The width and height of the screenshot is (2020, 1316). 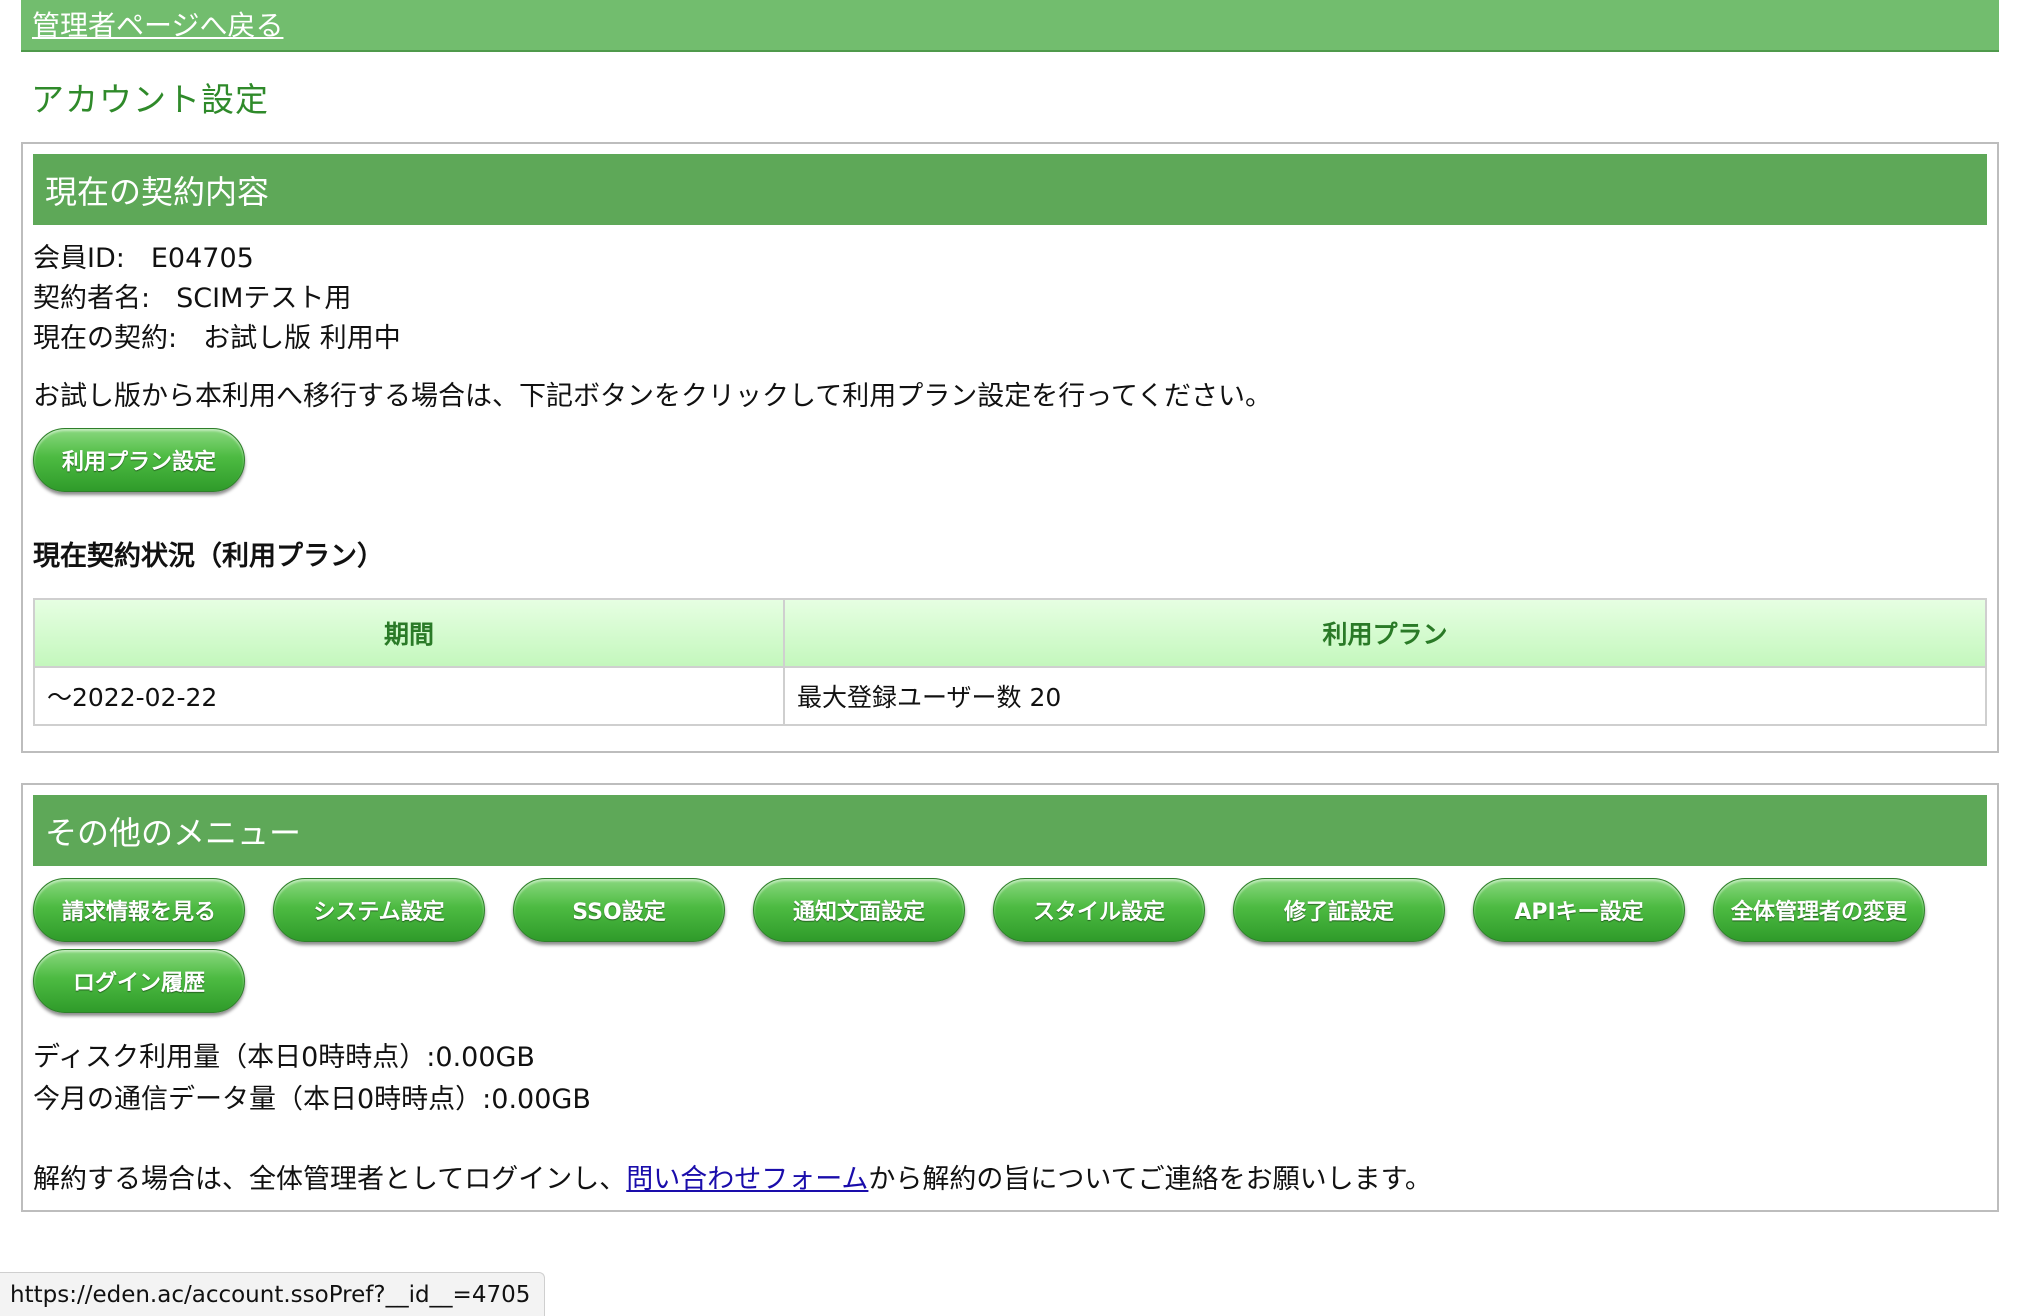 I want to click on system-settings-button: システム設定, so click(x=379, y=910).